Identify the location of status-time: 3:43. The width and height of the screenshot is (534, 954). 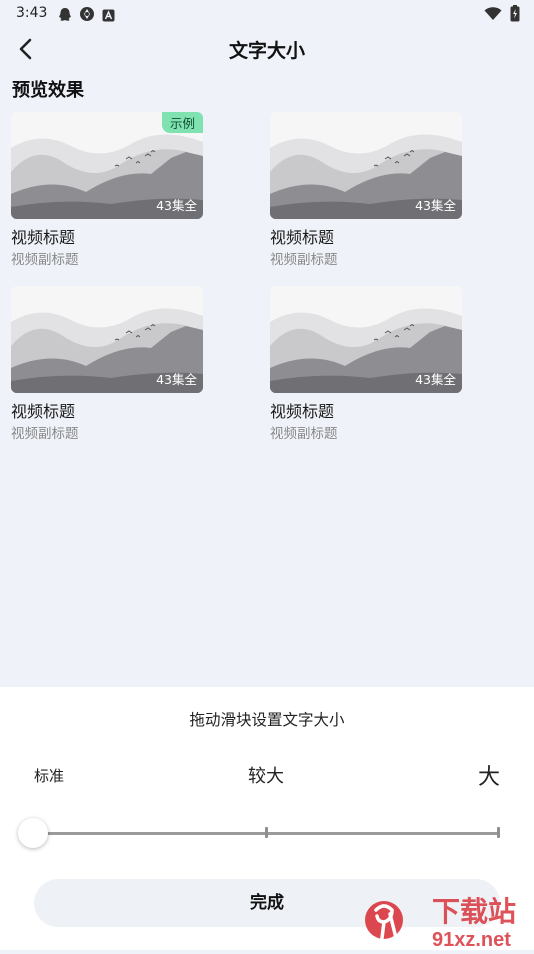
(32, 13).